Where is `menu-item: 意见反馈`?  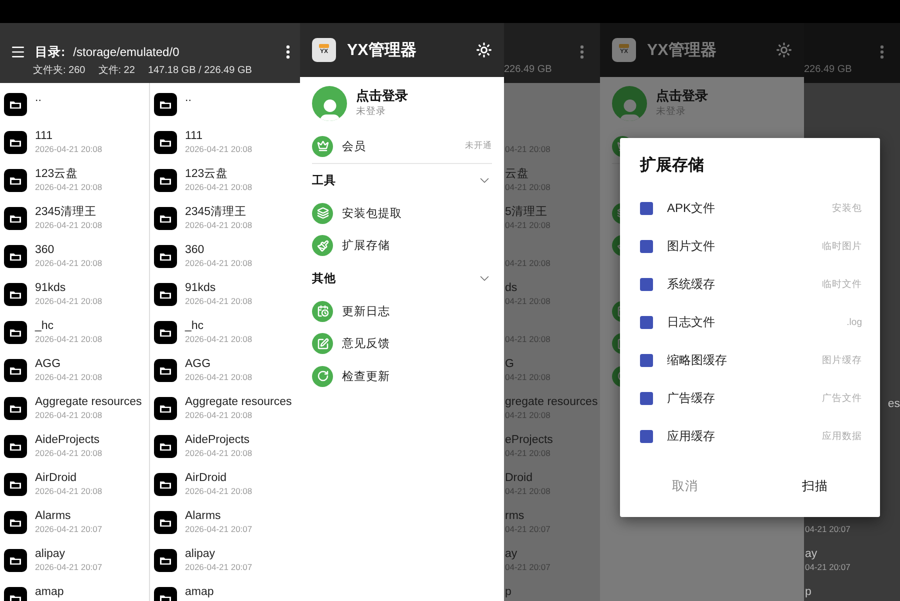 menu-item: 意见反馈 is located at coordinates (417, 344).